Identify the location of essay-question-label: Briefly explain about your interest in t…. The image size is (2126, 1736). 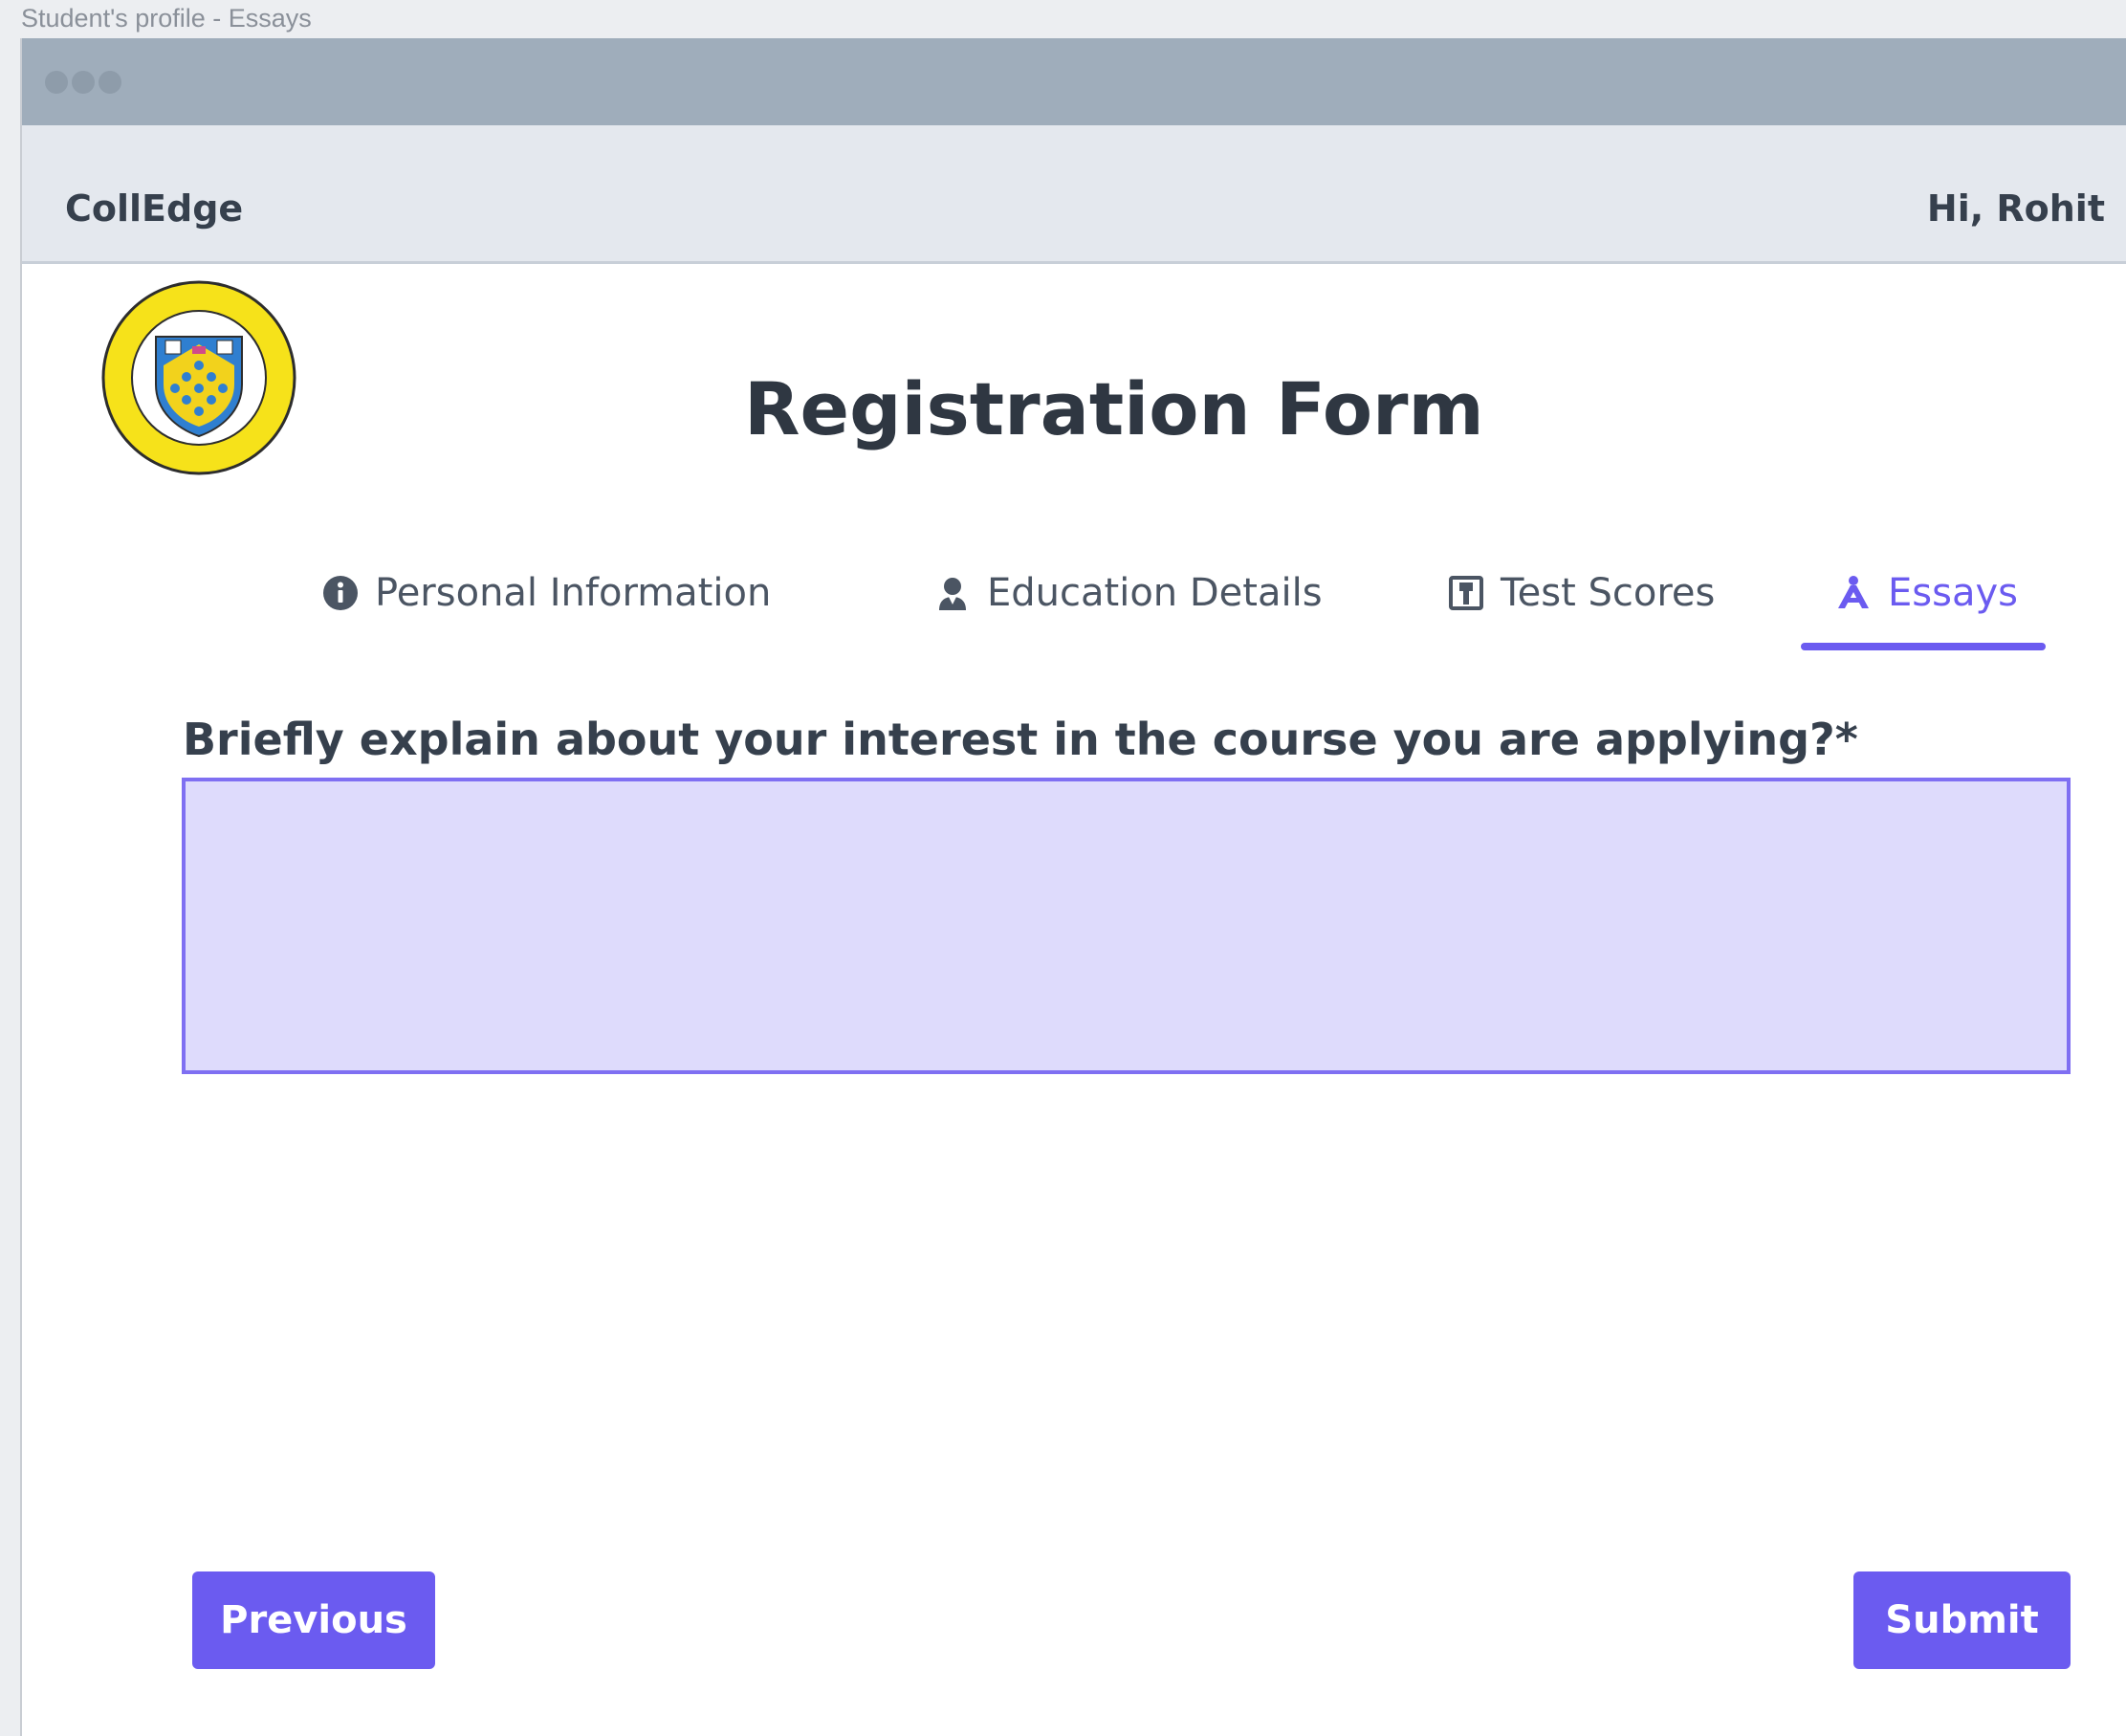
(1020, 739).